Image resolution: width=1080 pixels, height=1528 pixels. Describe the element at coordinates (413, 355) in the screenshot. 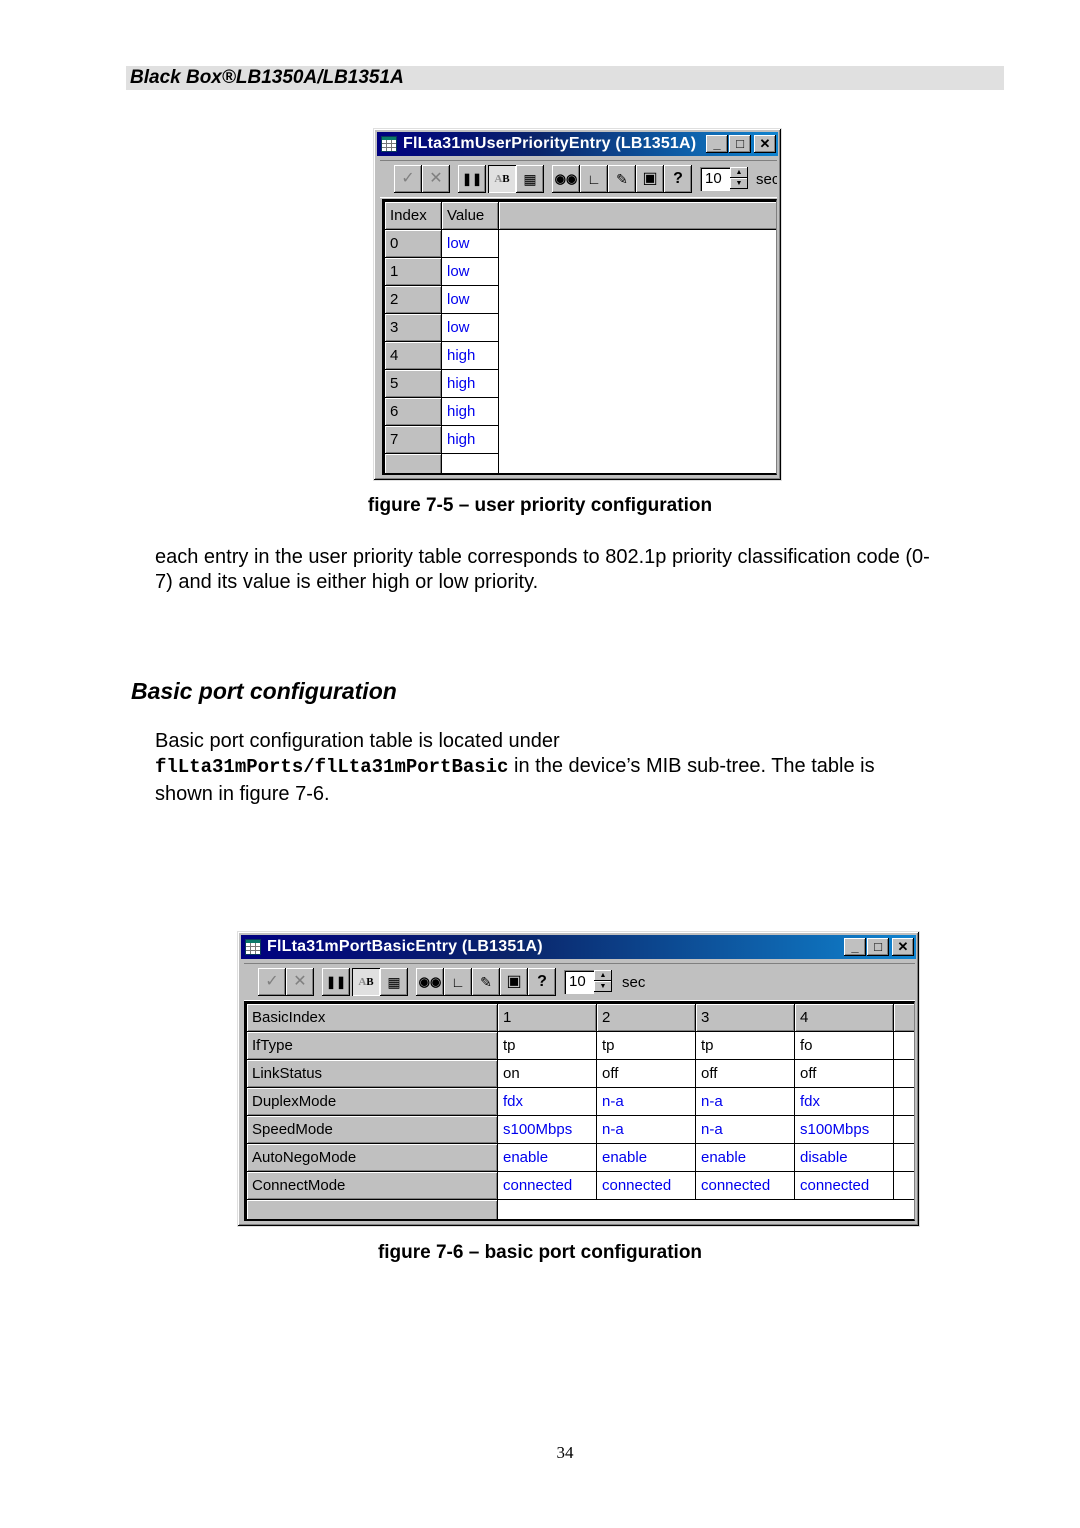

I see `row-index: 4` at that location.